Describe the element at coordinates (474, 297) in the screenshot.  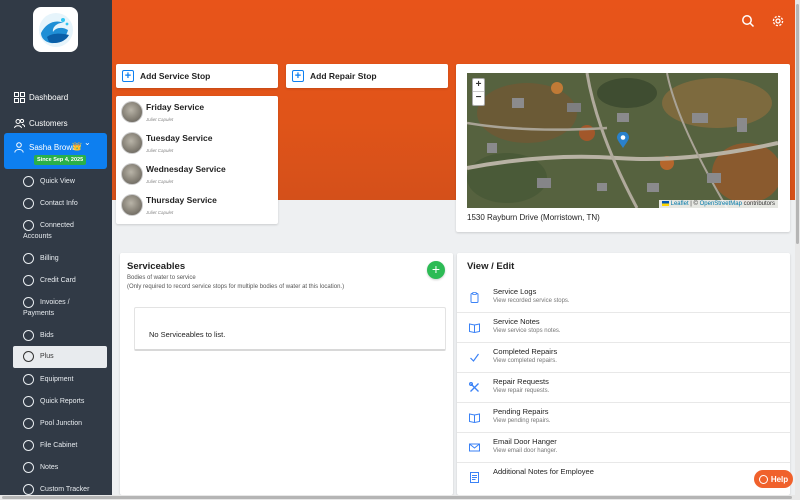
I see `clipboard-icon` at that location.